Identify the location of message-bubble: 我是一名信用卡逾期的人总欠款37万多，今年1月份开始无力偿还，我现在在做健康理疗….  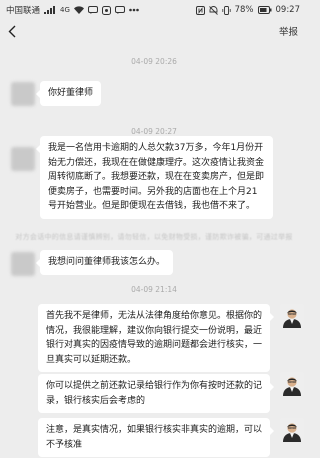
(154, 177).